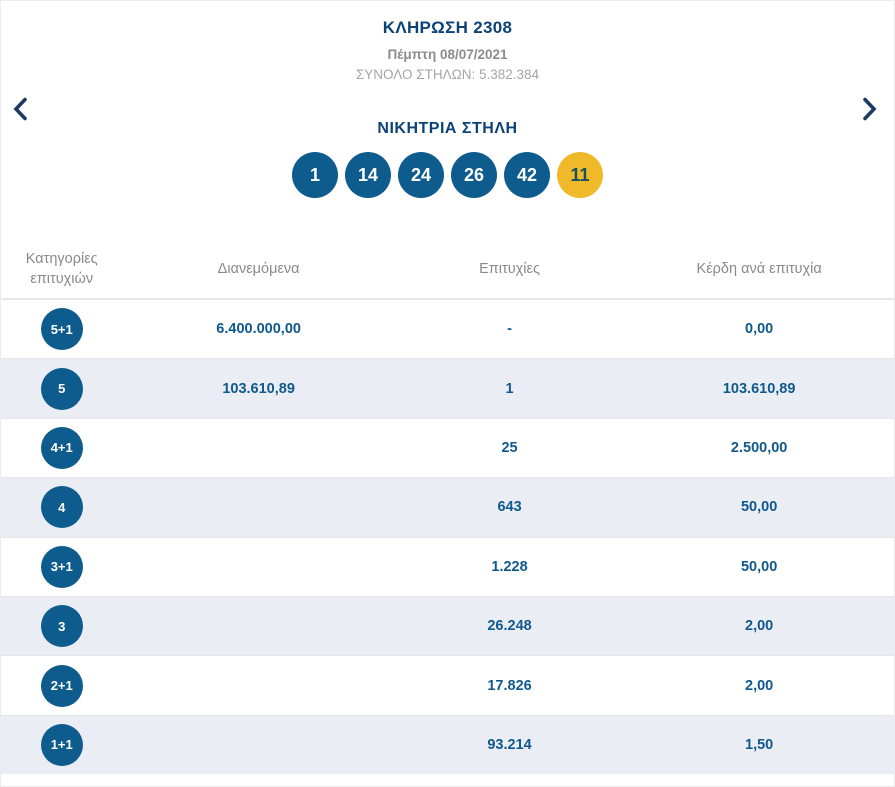  What do you see at coordinates (759, 388) in the screenshot?
I see `prize-value: 103.610,89` at bounding box center [759, 388].